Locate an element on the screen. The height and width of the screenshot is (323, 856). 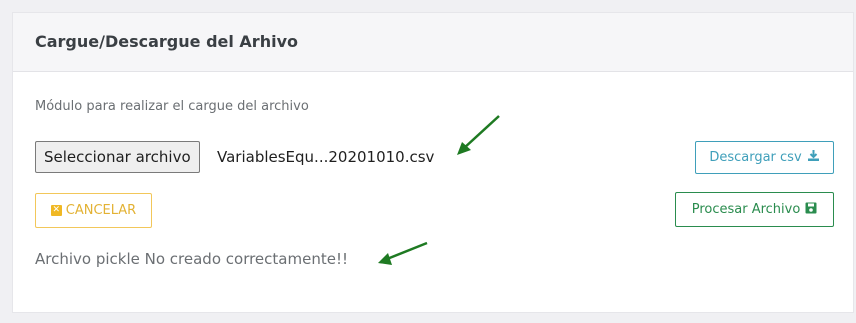
close-square-icon: ✕ is located at coordinates (56, 210).